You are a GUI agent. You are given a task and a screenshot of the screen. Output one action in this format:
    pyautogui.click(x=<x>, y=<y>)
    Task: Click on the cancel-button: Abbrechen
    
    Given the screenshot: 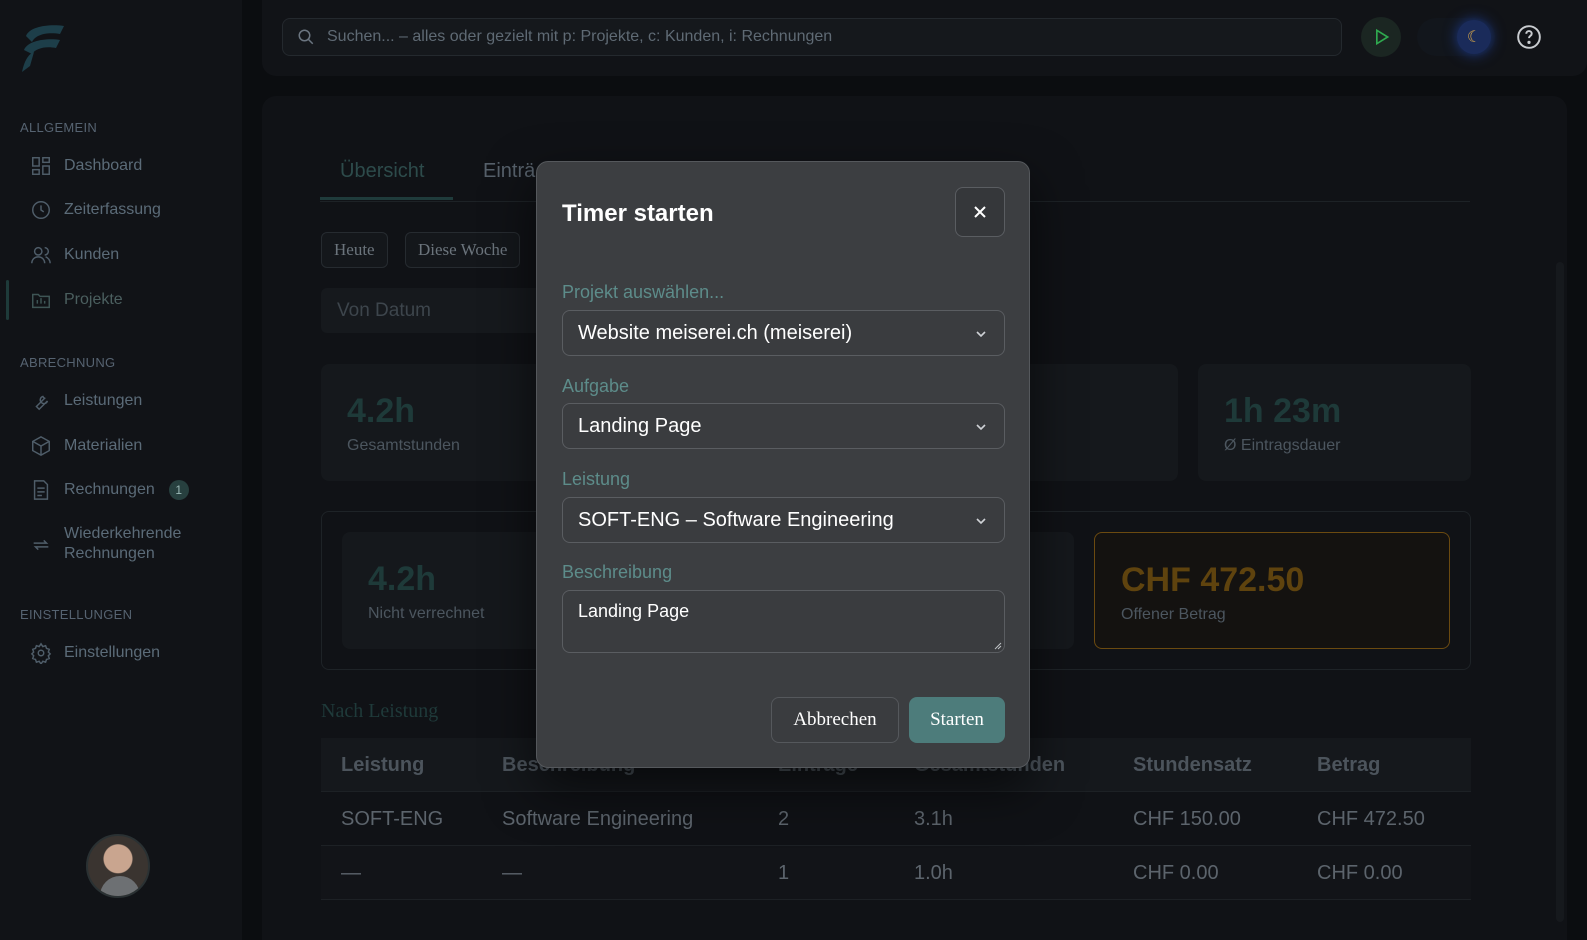 What is the action you would take?
    pyautogui.click(x=835, y=720)
    